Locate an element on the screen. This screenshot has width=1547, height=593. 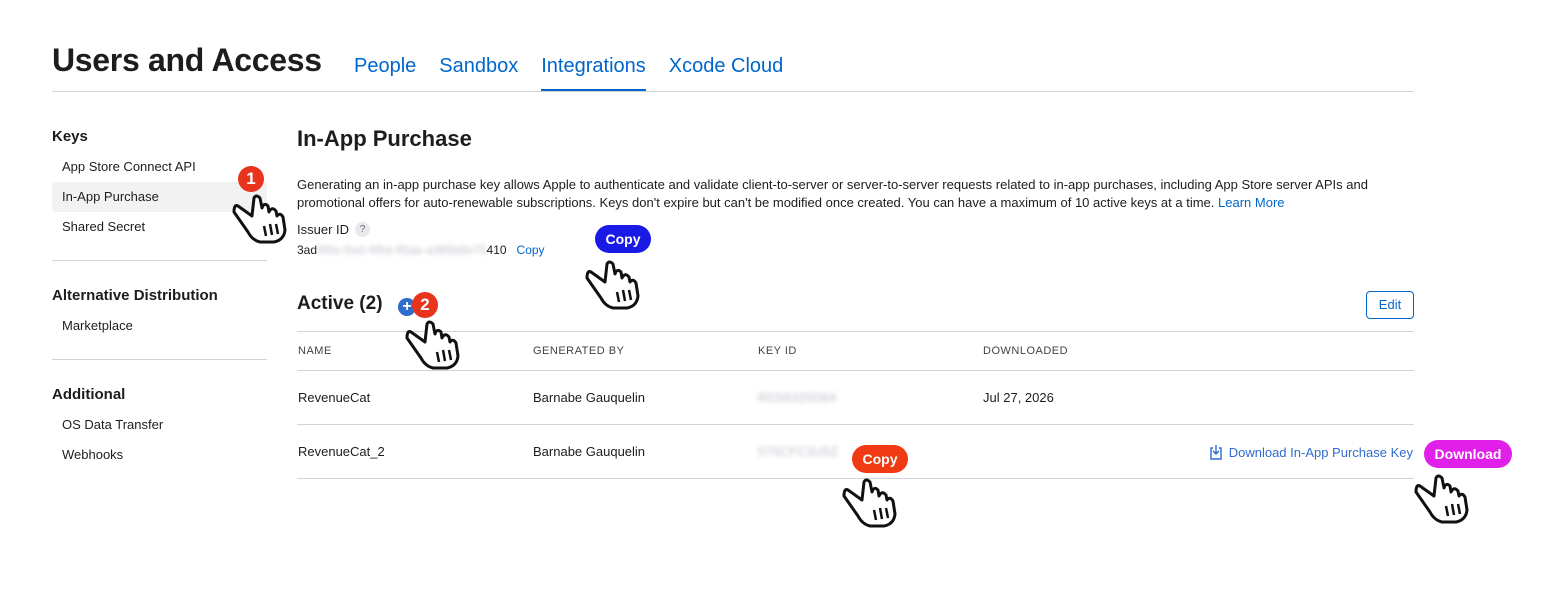
cell-name: RevenueCat is located at coordinates (414, 397).